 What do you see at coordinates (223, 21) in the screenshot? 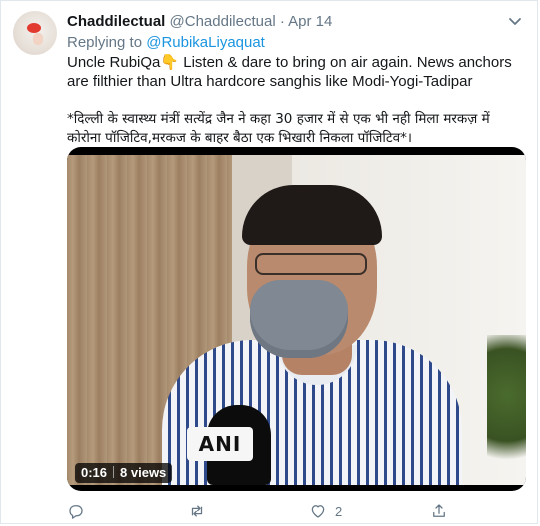
I see `author-handle: @Chaddilectual` at bounding box center [223, 21].